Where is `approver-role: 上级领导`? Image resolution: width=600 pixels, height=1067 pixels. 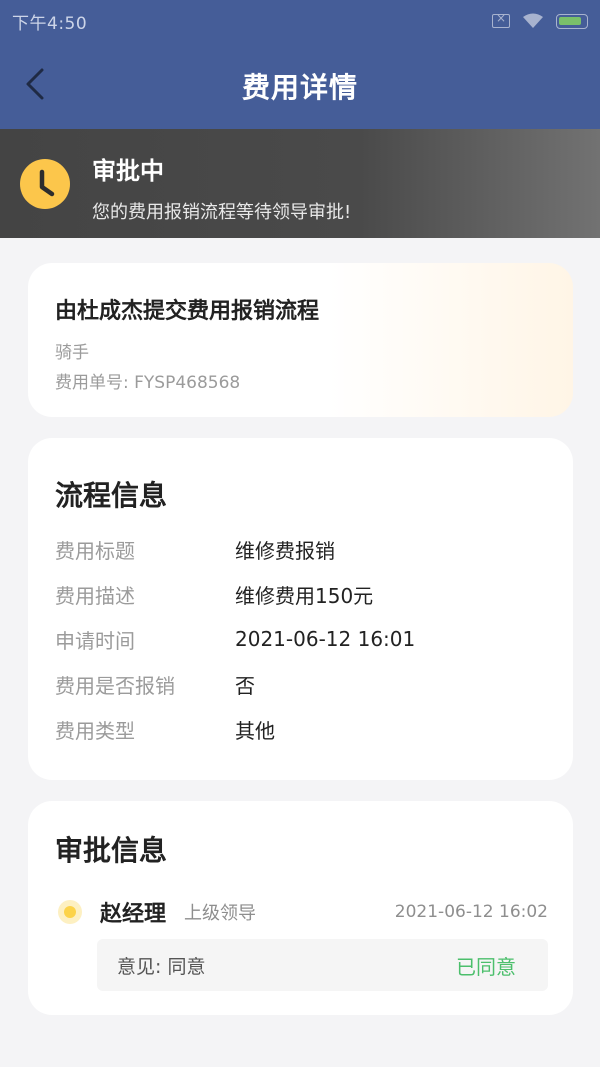
approver-role: 上级领导 is located at coordinates (220, 913).